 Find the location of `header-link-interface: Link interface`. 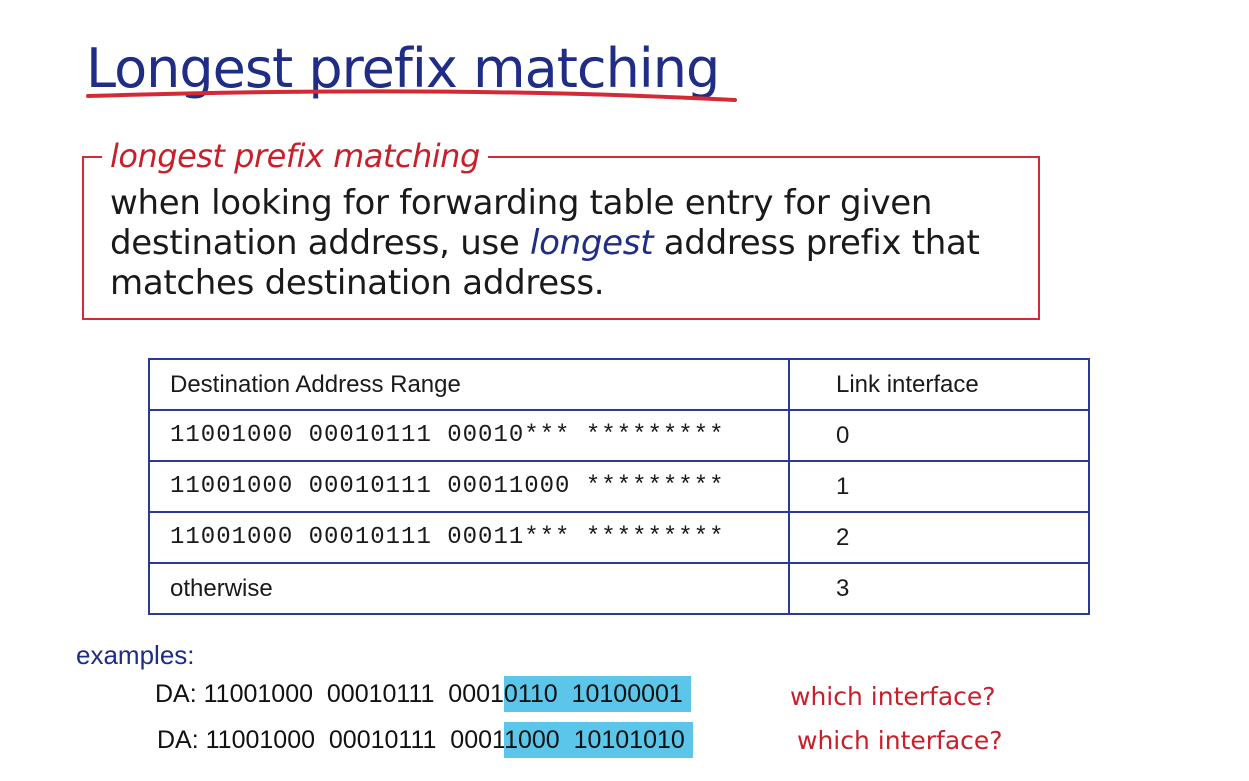

header-link-interface: Link interface is located at coordinates (939, 384).